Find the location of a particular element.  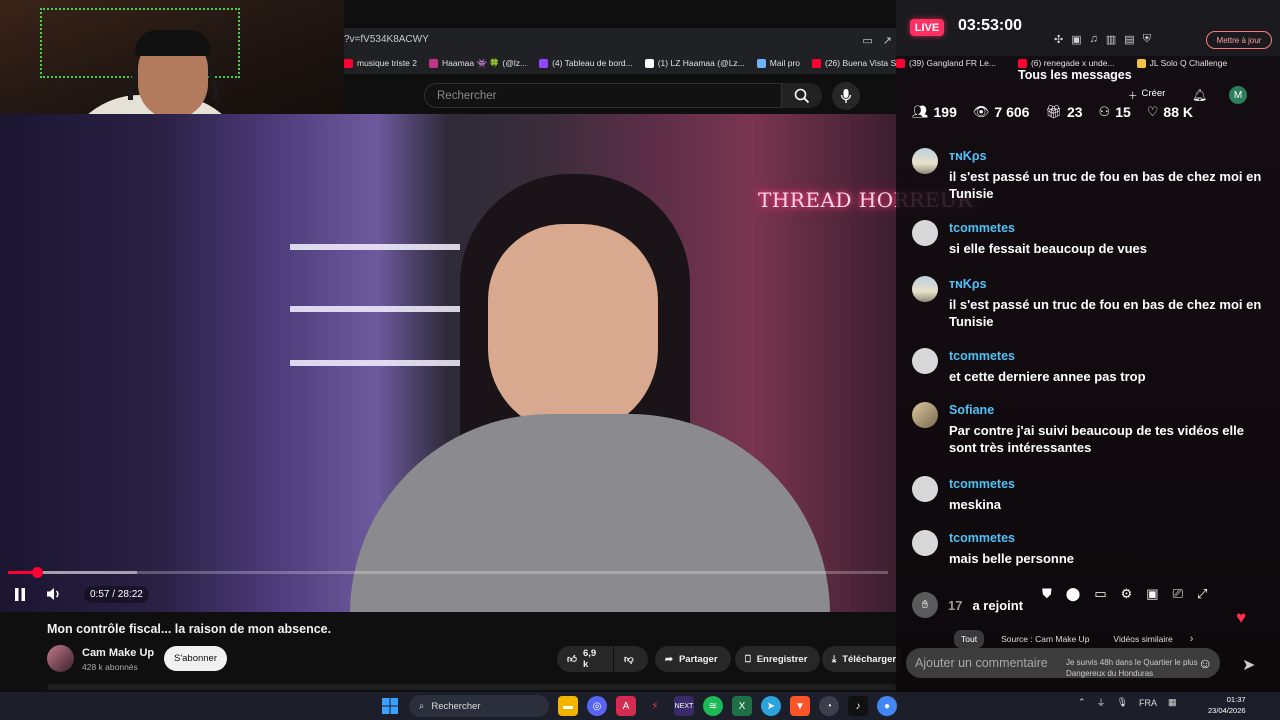

language-indicator: FRA is located at coordinates (1148, 703).